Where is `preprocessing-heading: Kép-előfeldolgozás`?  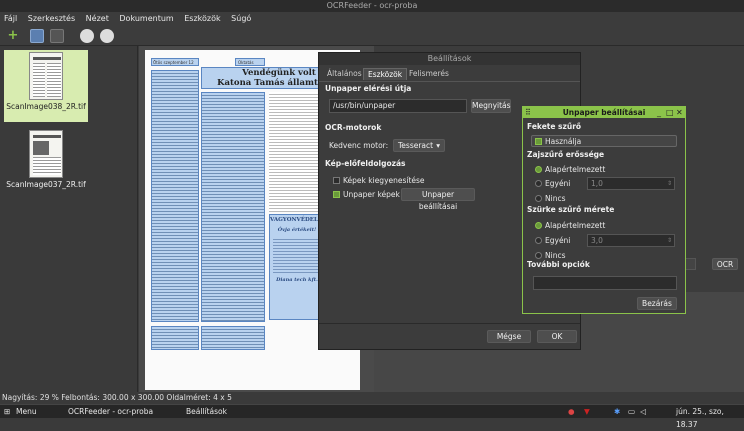 preprocessing-heading: Kép-előfeldolgozás is located at coordinates (365, 163).